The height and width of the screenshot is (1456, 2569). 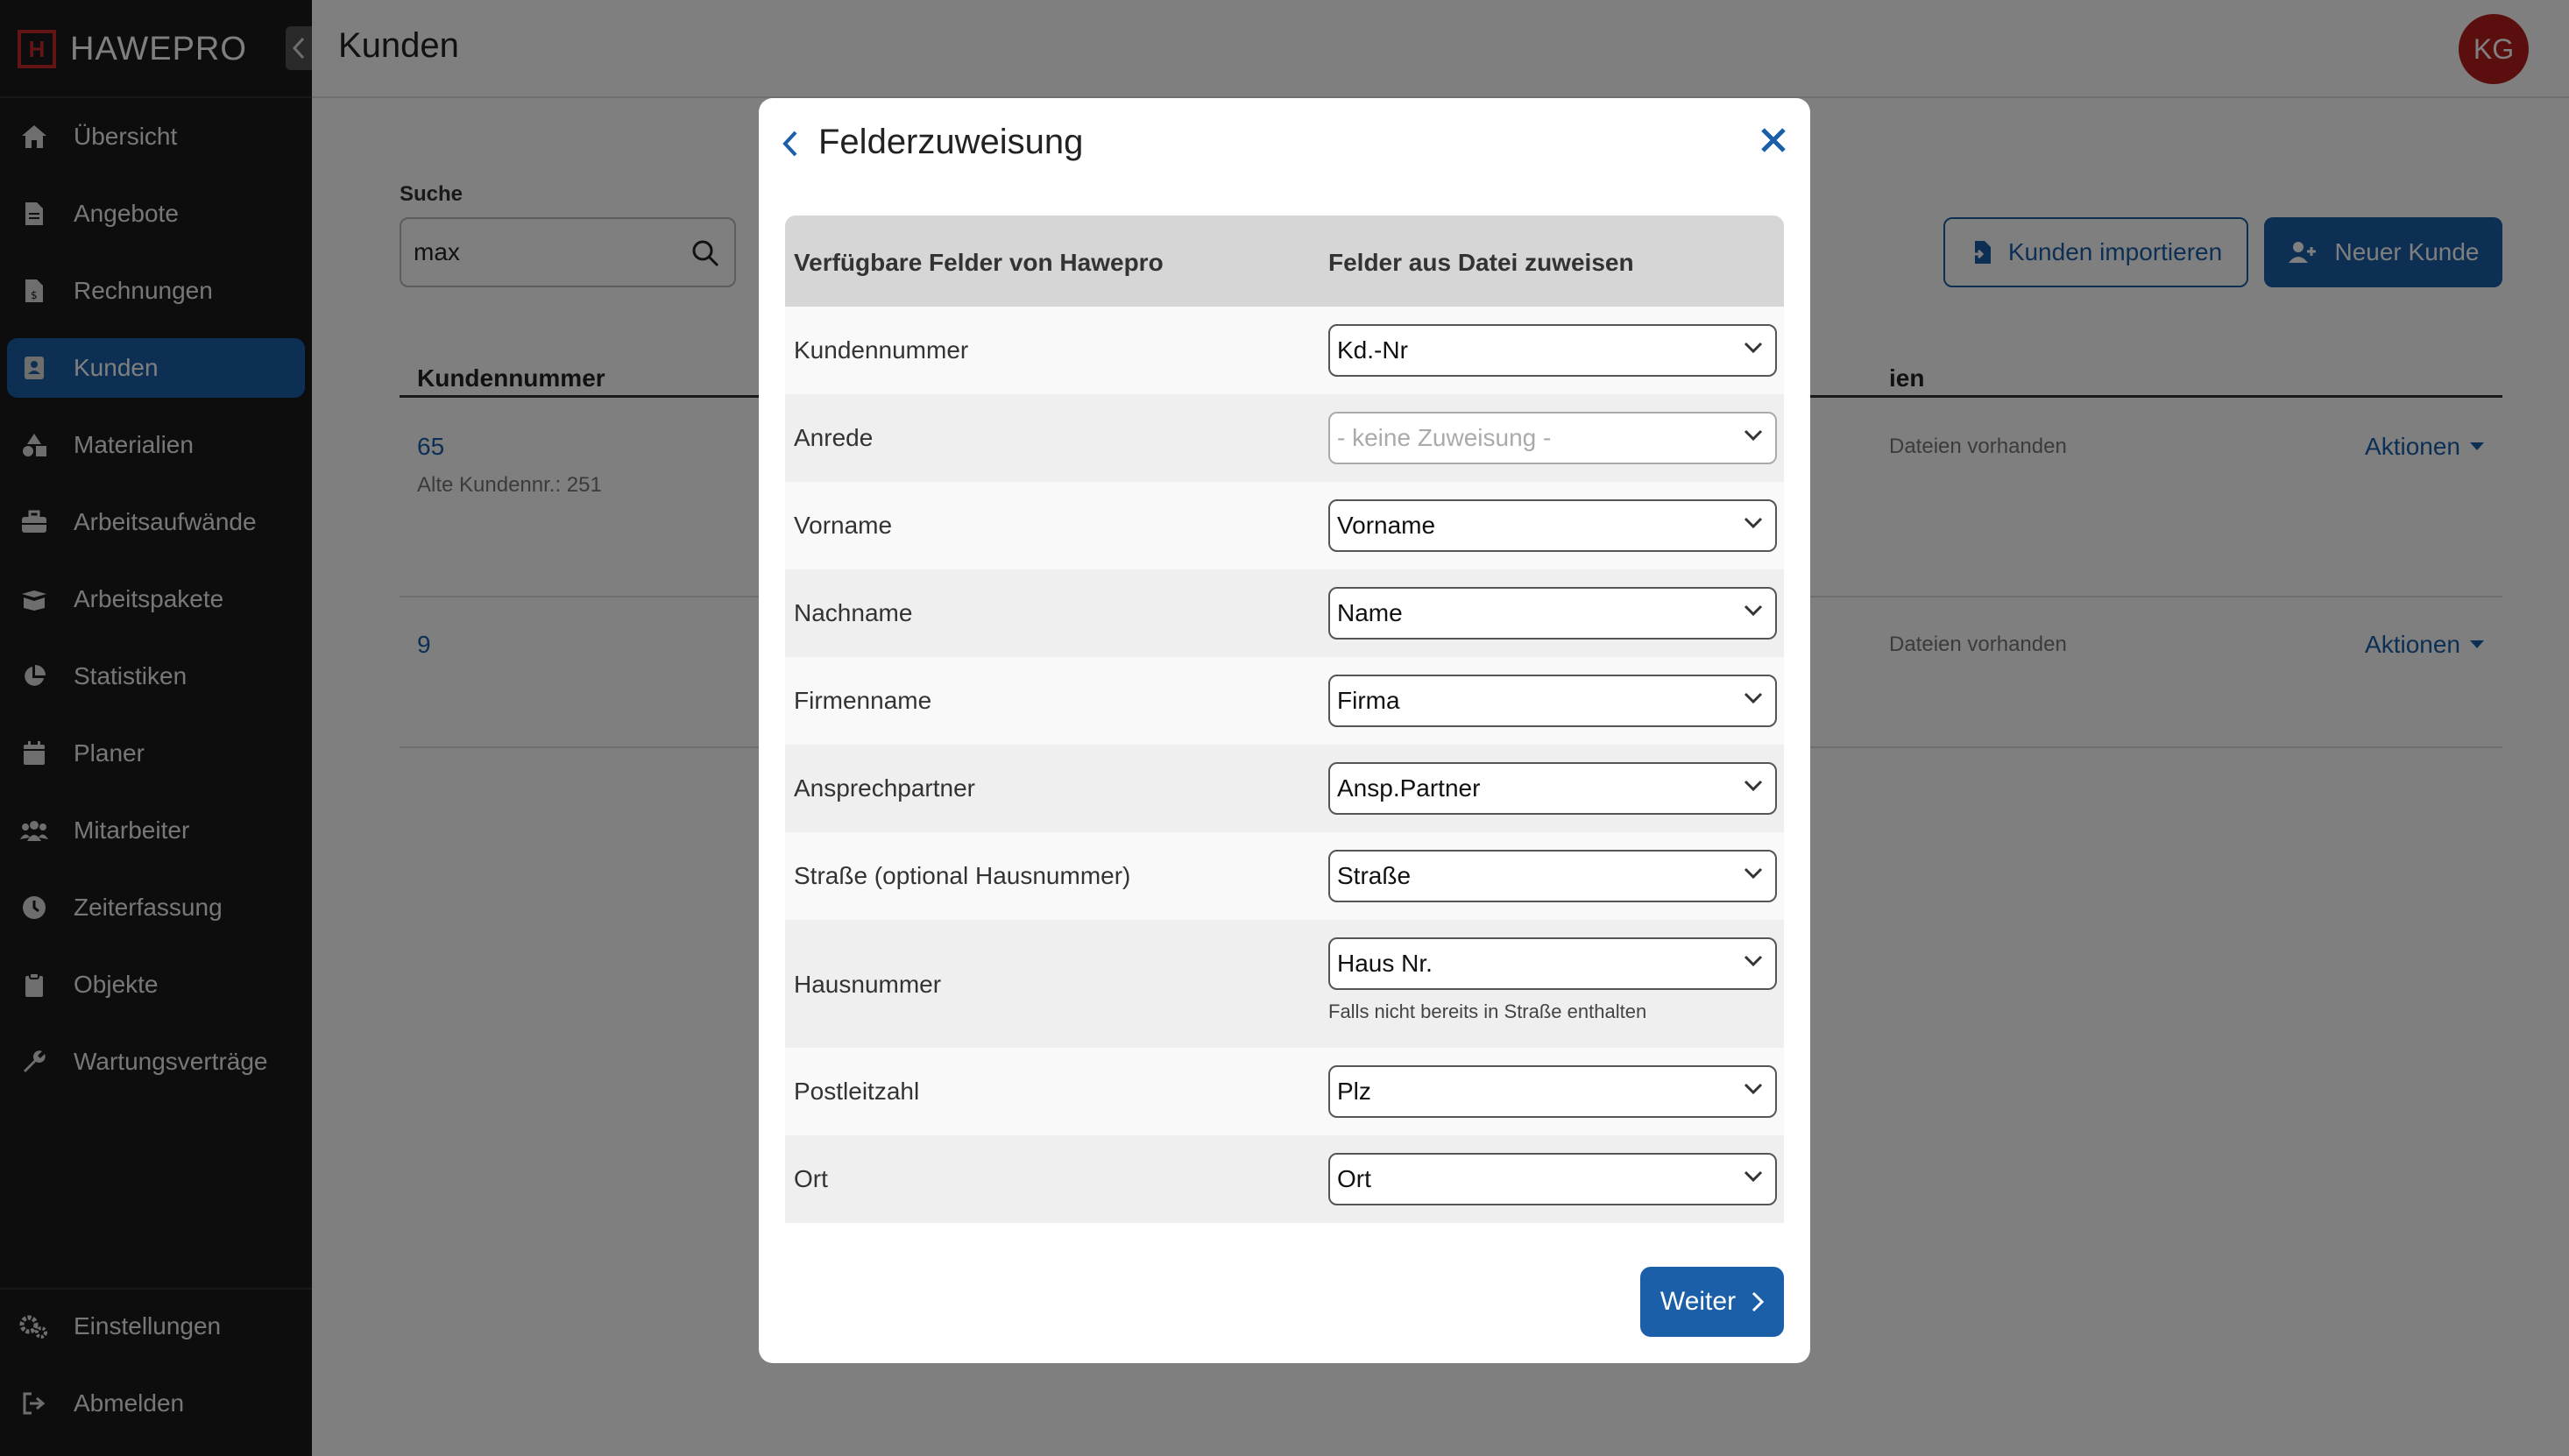 What do you see at coordinates (1409, 788) in the screenshot?
I see `select-value: Ansp.Partner` at bounding box center [1409, 788].